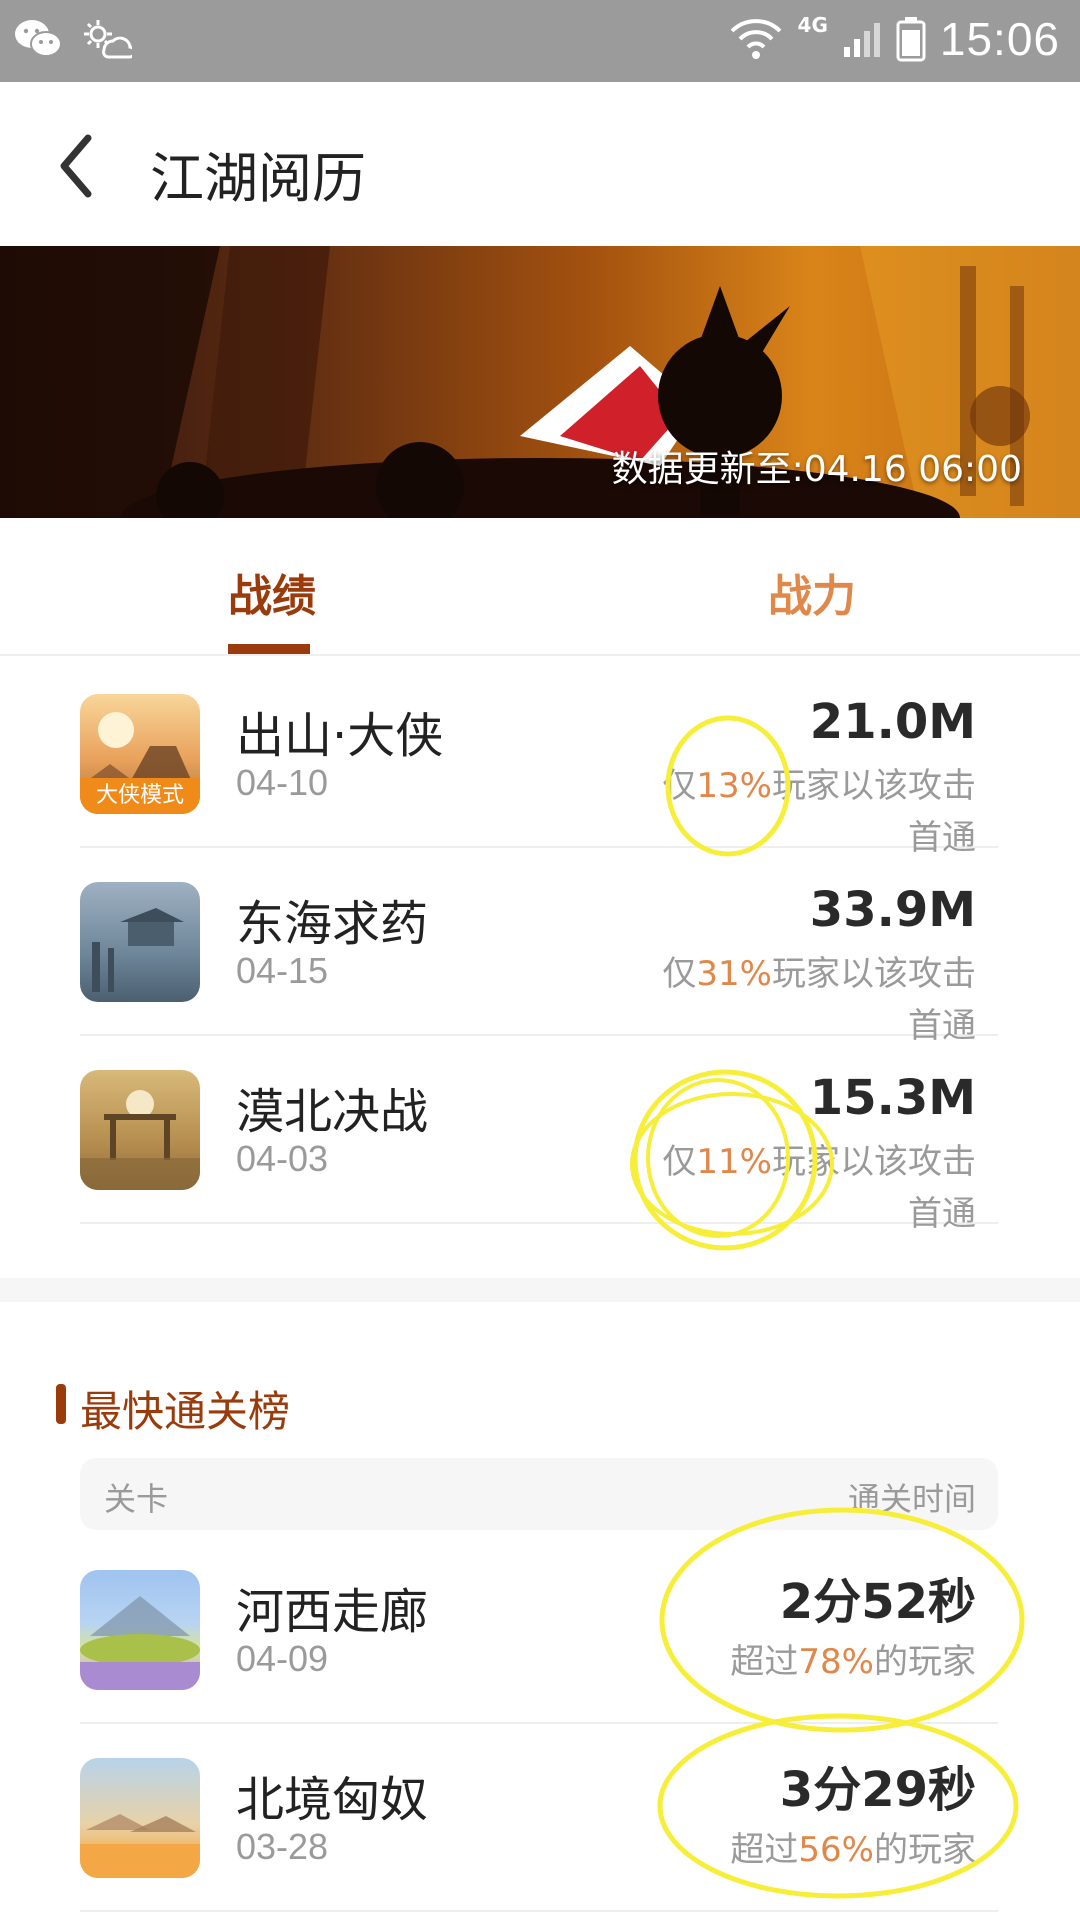  I want to click on weather-icon, so click(108, 39).